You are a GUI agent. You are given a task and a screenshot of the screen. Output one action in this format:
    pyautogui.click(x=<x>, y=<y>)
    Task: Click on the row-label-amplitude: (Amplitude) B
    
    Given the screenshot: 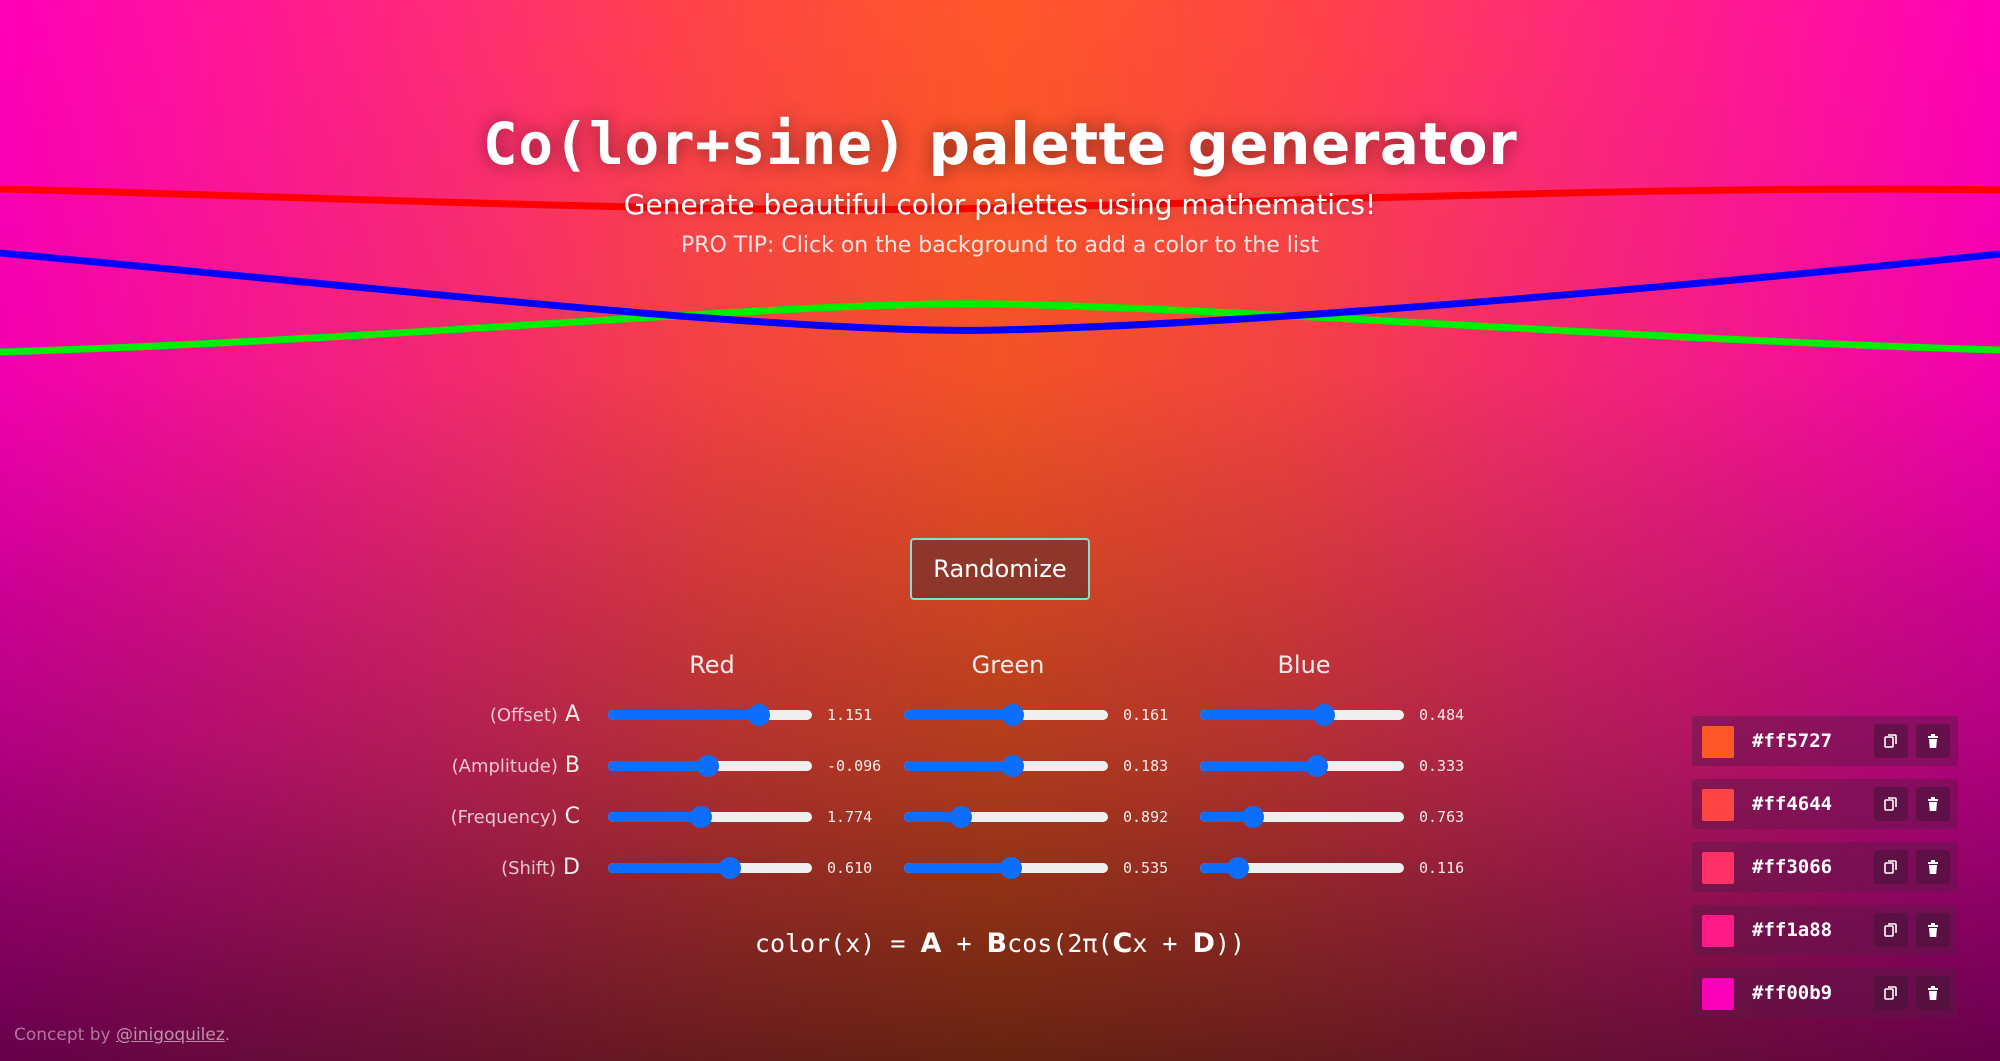 What is the action you would take?
    pyautogui.click(x=515, y=765)
    